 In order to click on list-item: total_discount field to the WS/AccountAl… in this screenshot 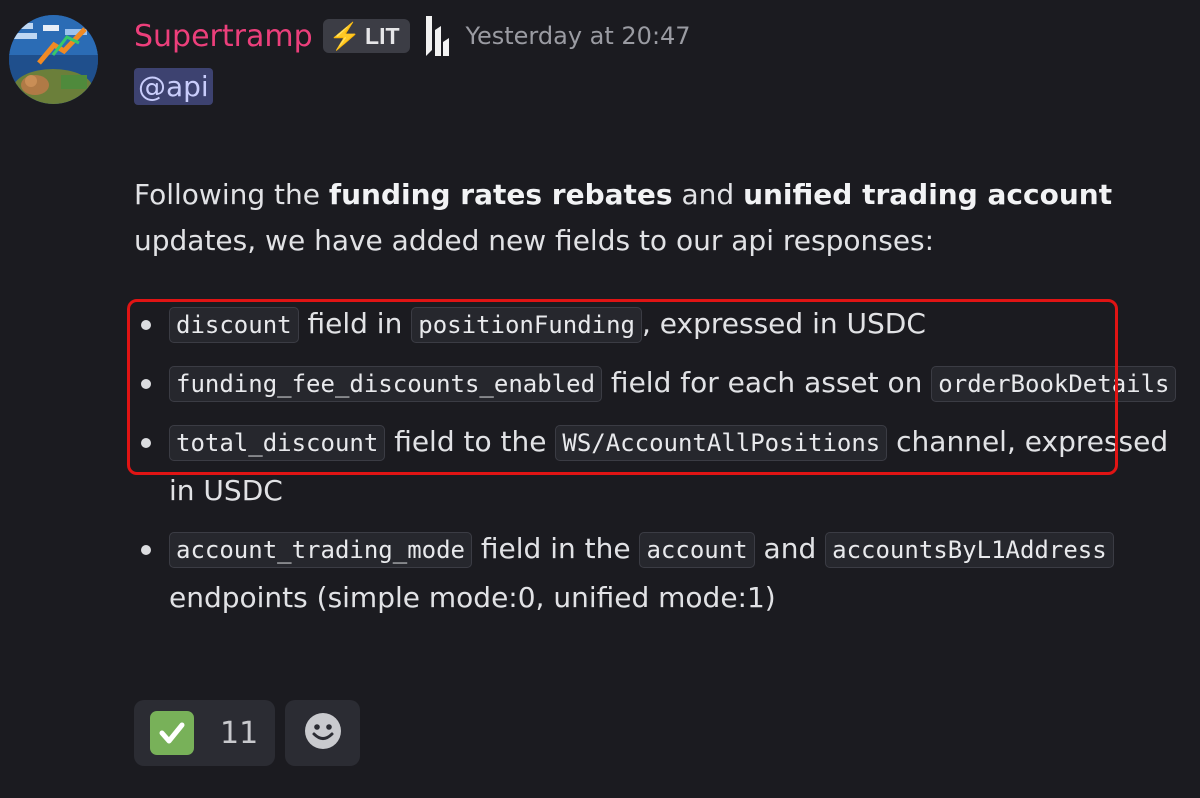, I will do `click(661, 466)`.